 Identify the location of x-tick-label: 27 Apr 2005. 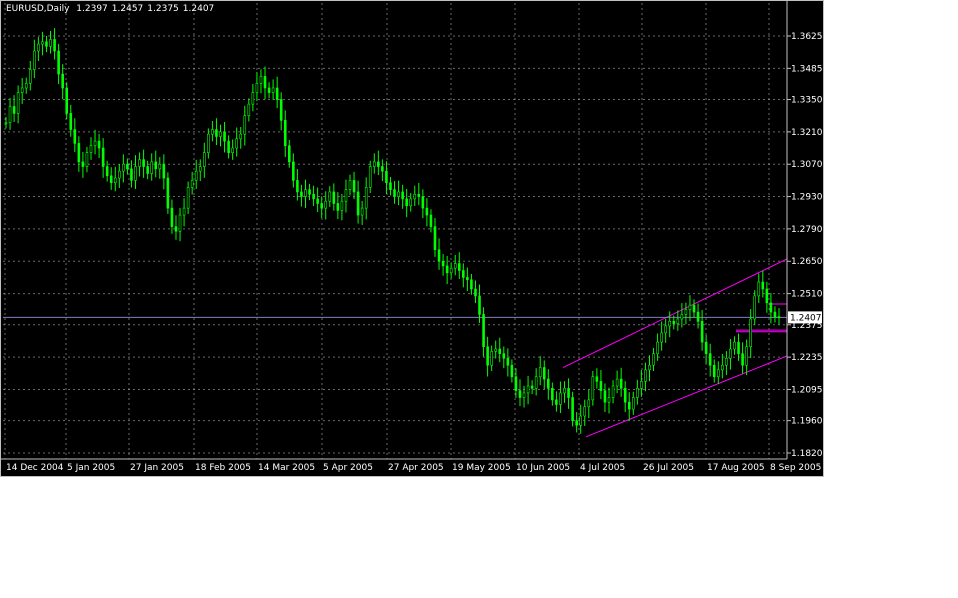
(416, 468).